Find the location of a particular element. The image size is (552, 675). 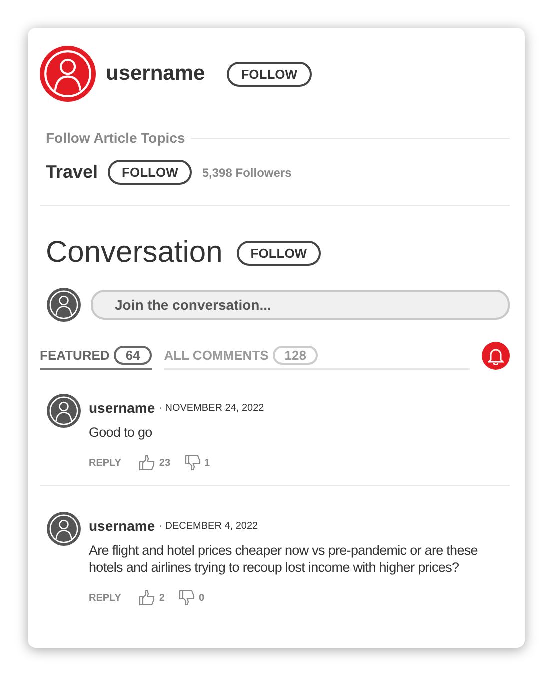

like-count: 2 is located at coordinates (162, 598).